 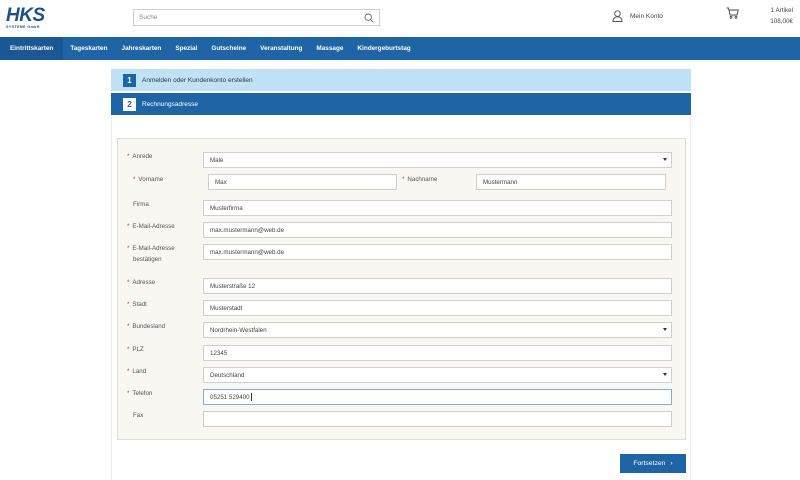 What do you see at coordinates (238, 330) in the screenshot?
I see `bundesland-value: Nordrhein-Westfalen` at bounding box center [238, 330].